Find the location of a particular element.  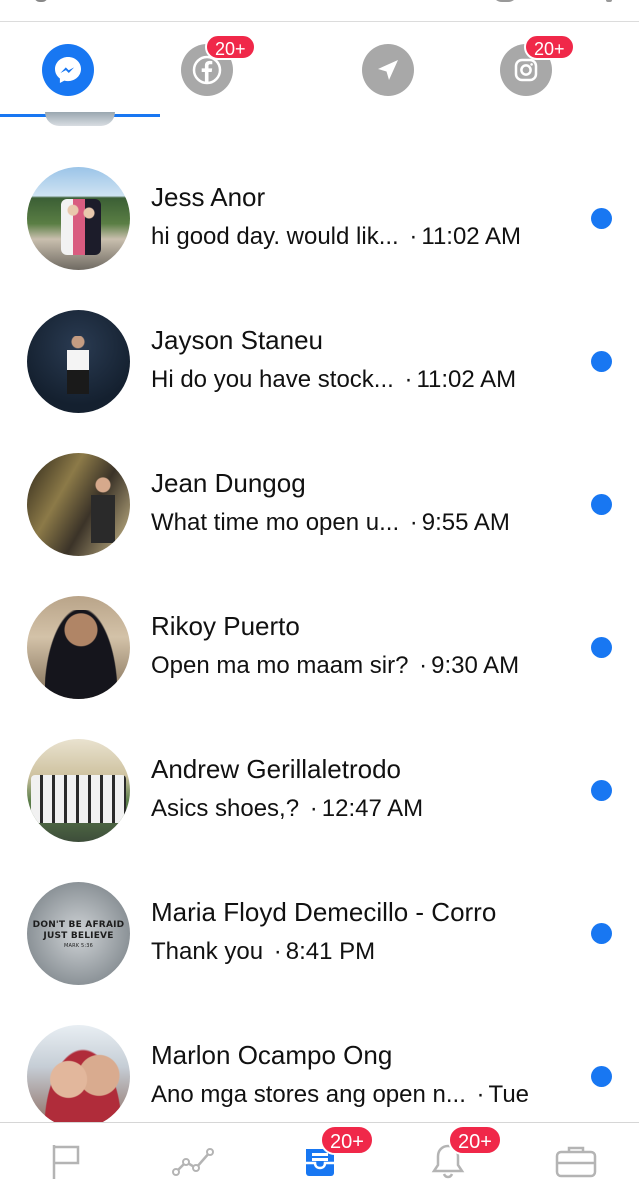

notifications-badge: 20+ is located at coordinates (475, 1140).